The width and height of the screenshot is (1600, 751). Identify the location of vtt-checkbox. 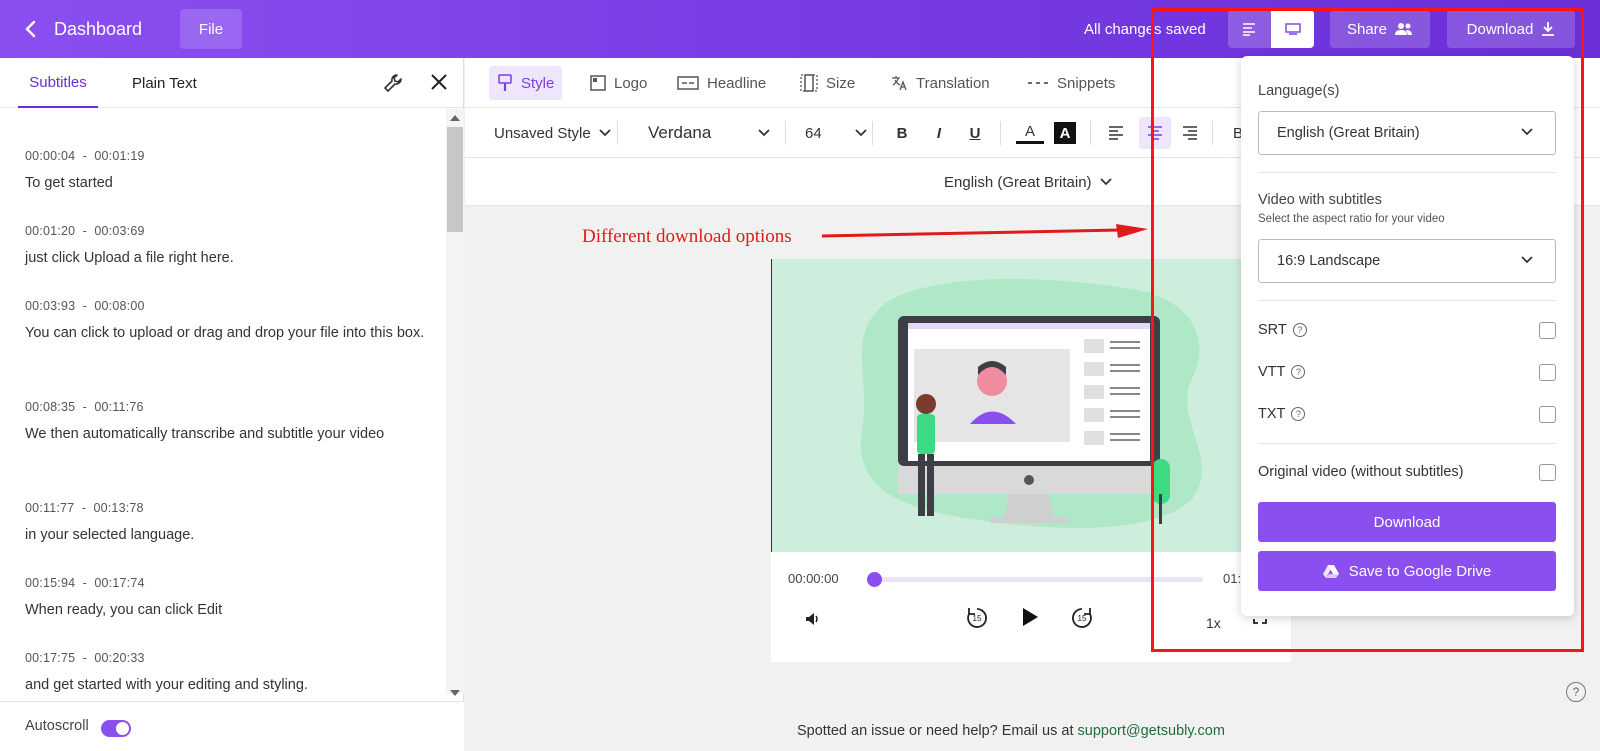
(1547, 372).